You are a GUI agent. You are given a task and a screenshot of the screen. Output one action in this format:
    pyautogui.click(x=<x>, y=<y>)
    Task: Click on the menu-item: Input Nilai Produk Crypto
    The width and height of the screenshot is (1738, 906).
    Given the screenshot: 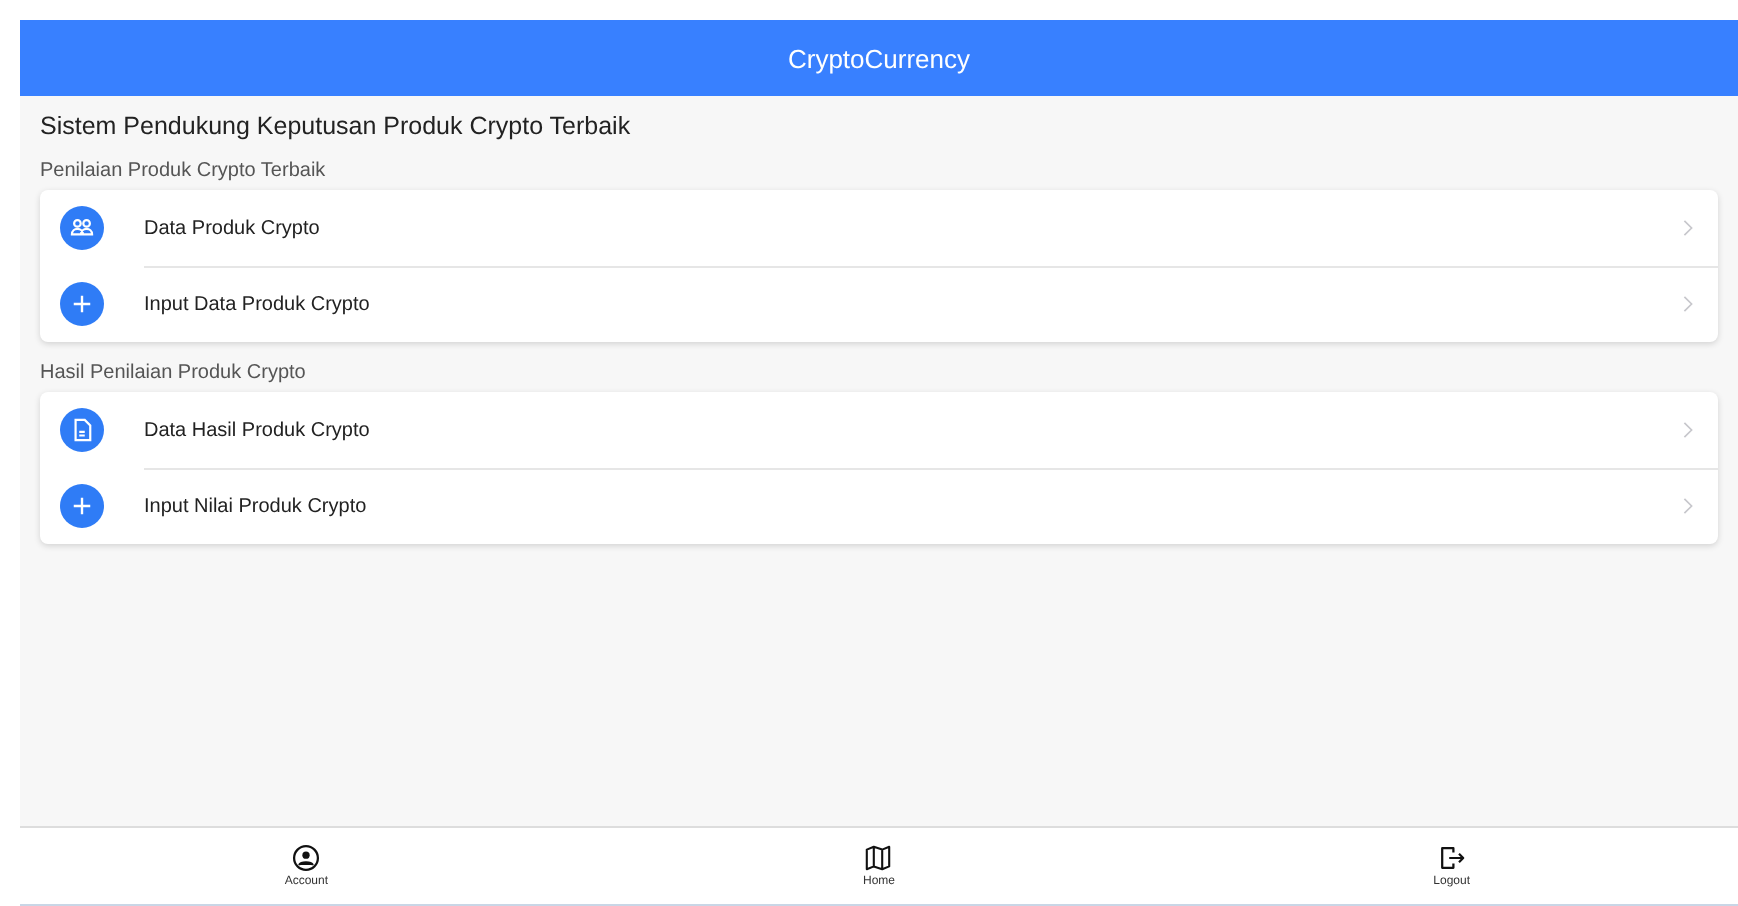 What is the action you would take?
    pyautogui.click(x=879, y=506)
    